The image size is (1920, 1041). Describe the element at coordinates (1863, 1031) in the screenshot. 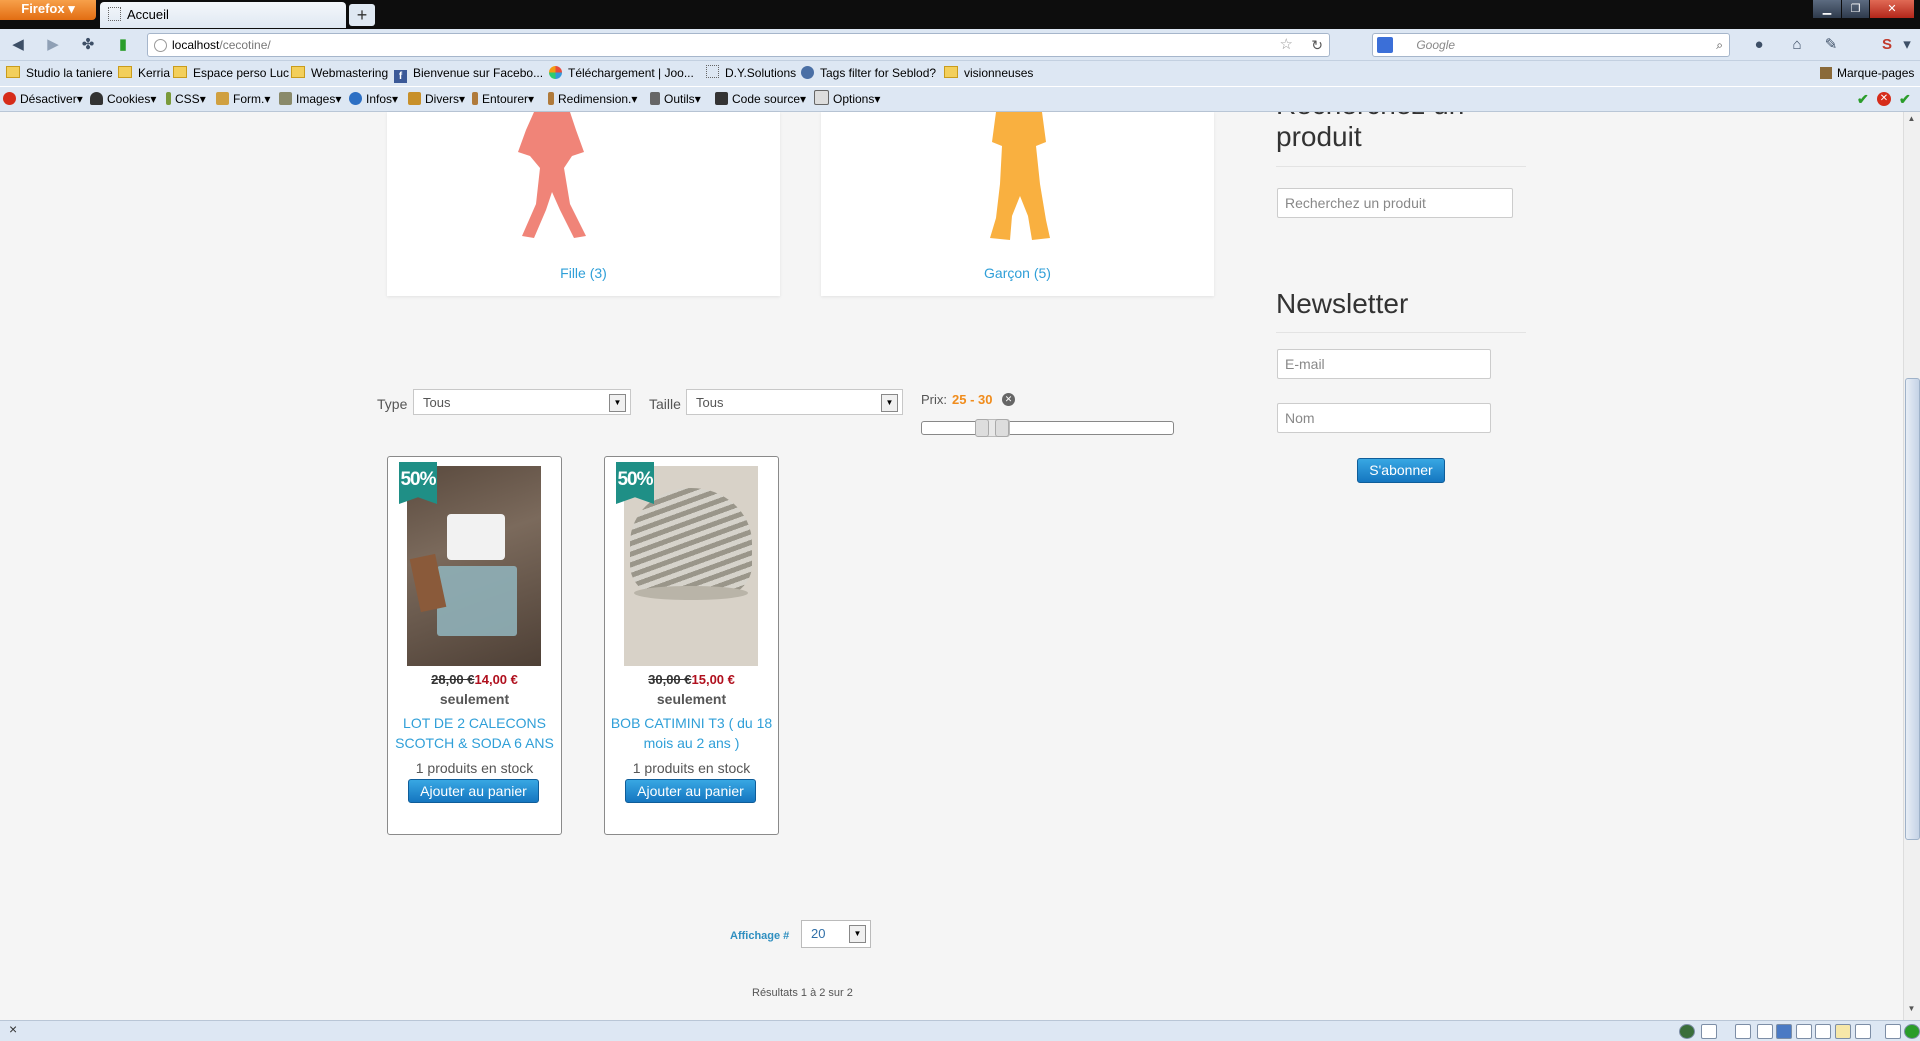

I see `status-chart-icon` at that location.